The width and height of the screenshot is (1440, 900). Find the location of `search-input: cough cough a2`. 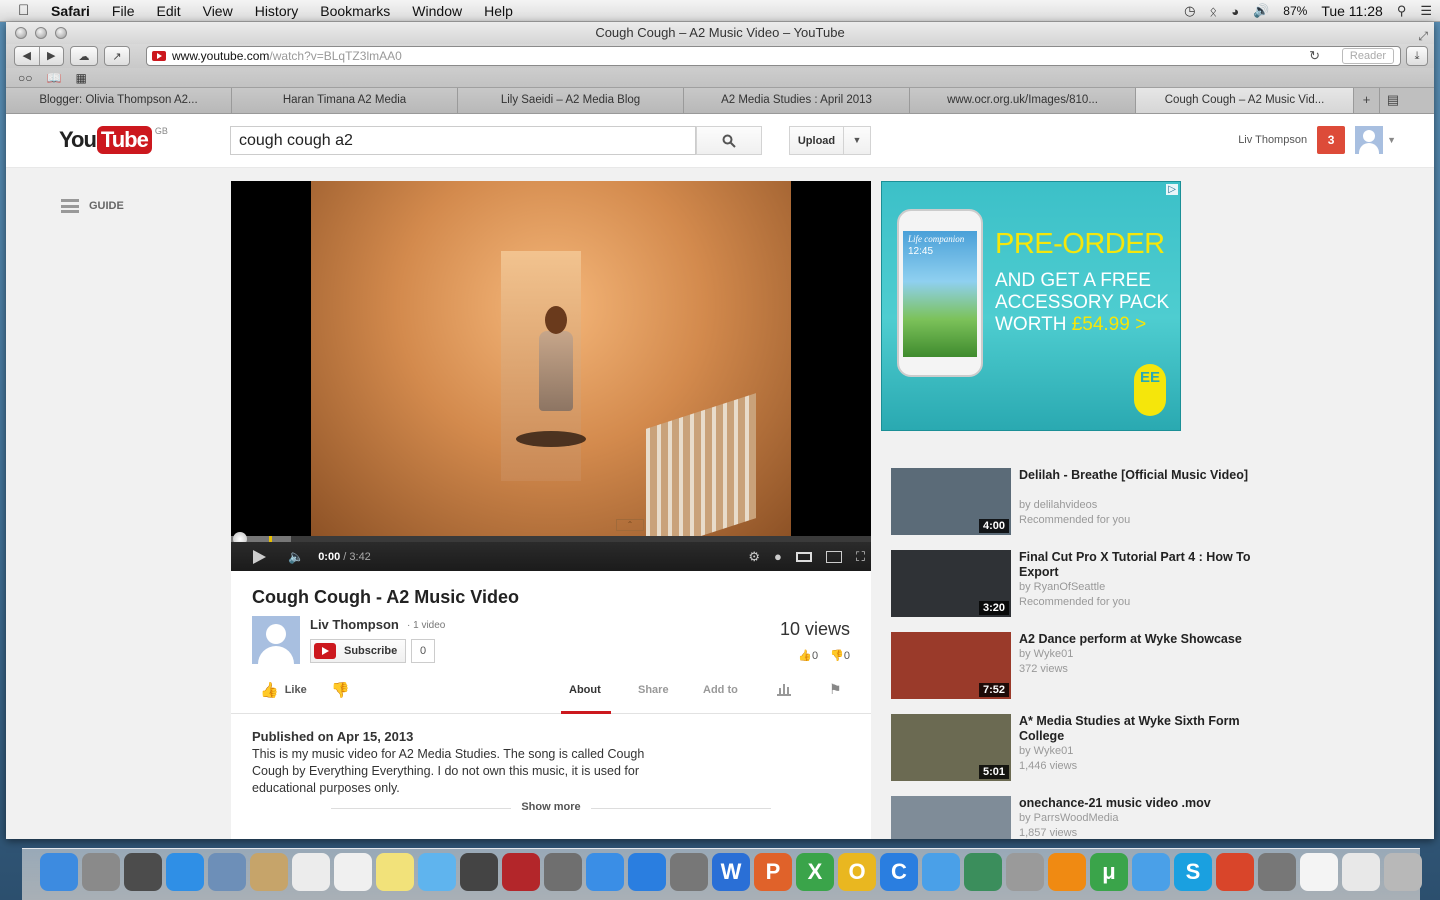

search-input: cough cough a2 is located at coordinates (463, 140).